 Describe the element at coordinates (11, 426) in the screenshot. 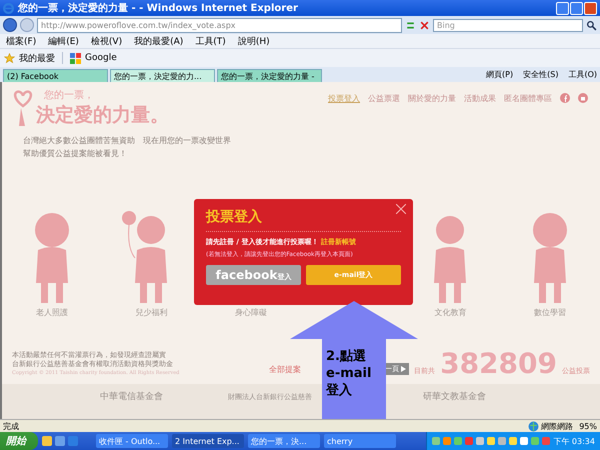

I see `status-text: 完成` at that location.